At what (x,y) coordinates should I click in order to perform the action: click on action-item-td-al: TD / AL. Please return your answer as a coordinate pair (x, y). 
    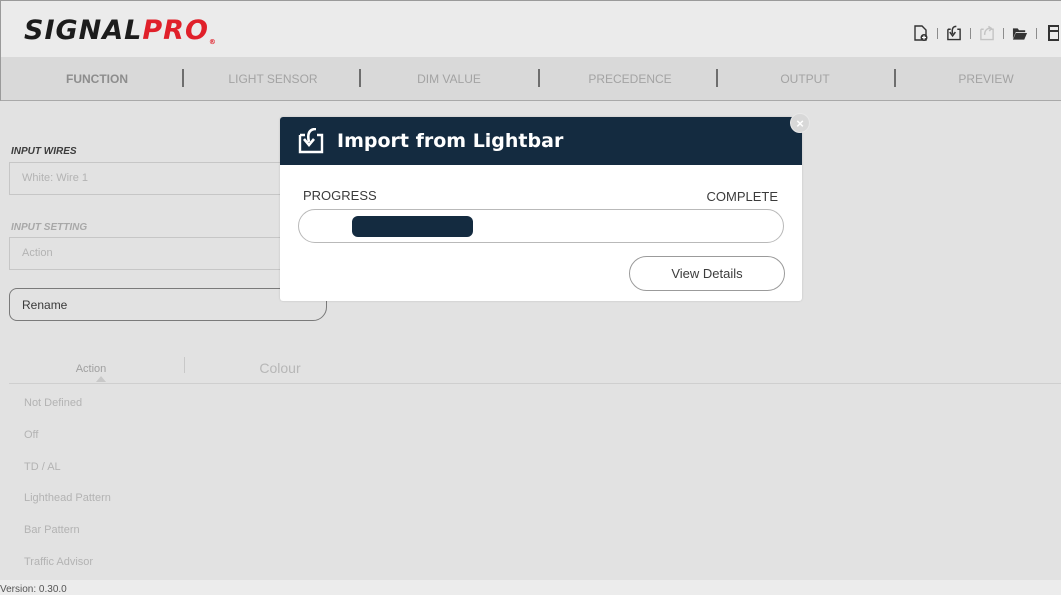
    Looking at the image, I should click on (42, 467).